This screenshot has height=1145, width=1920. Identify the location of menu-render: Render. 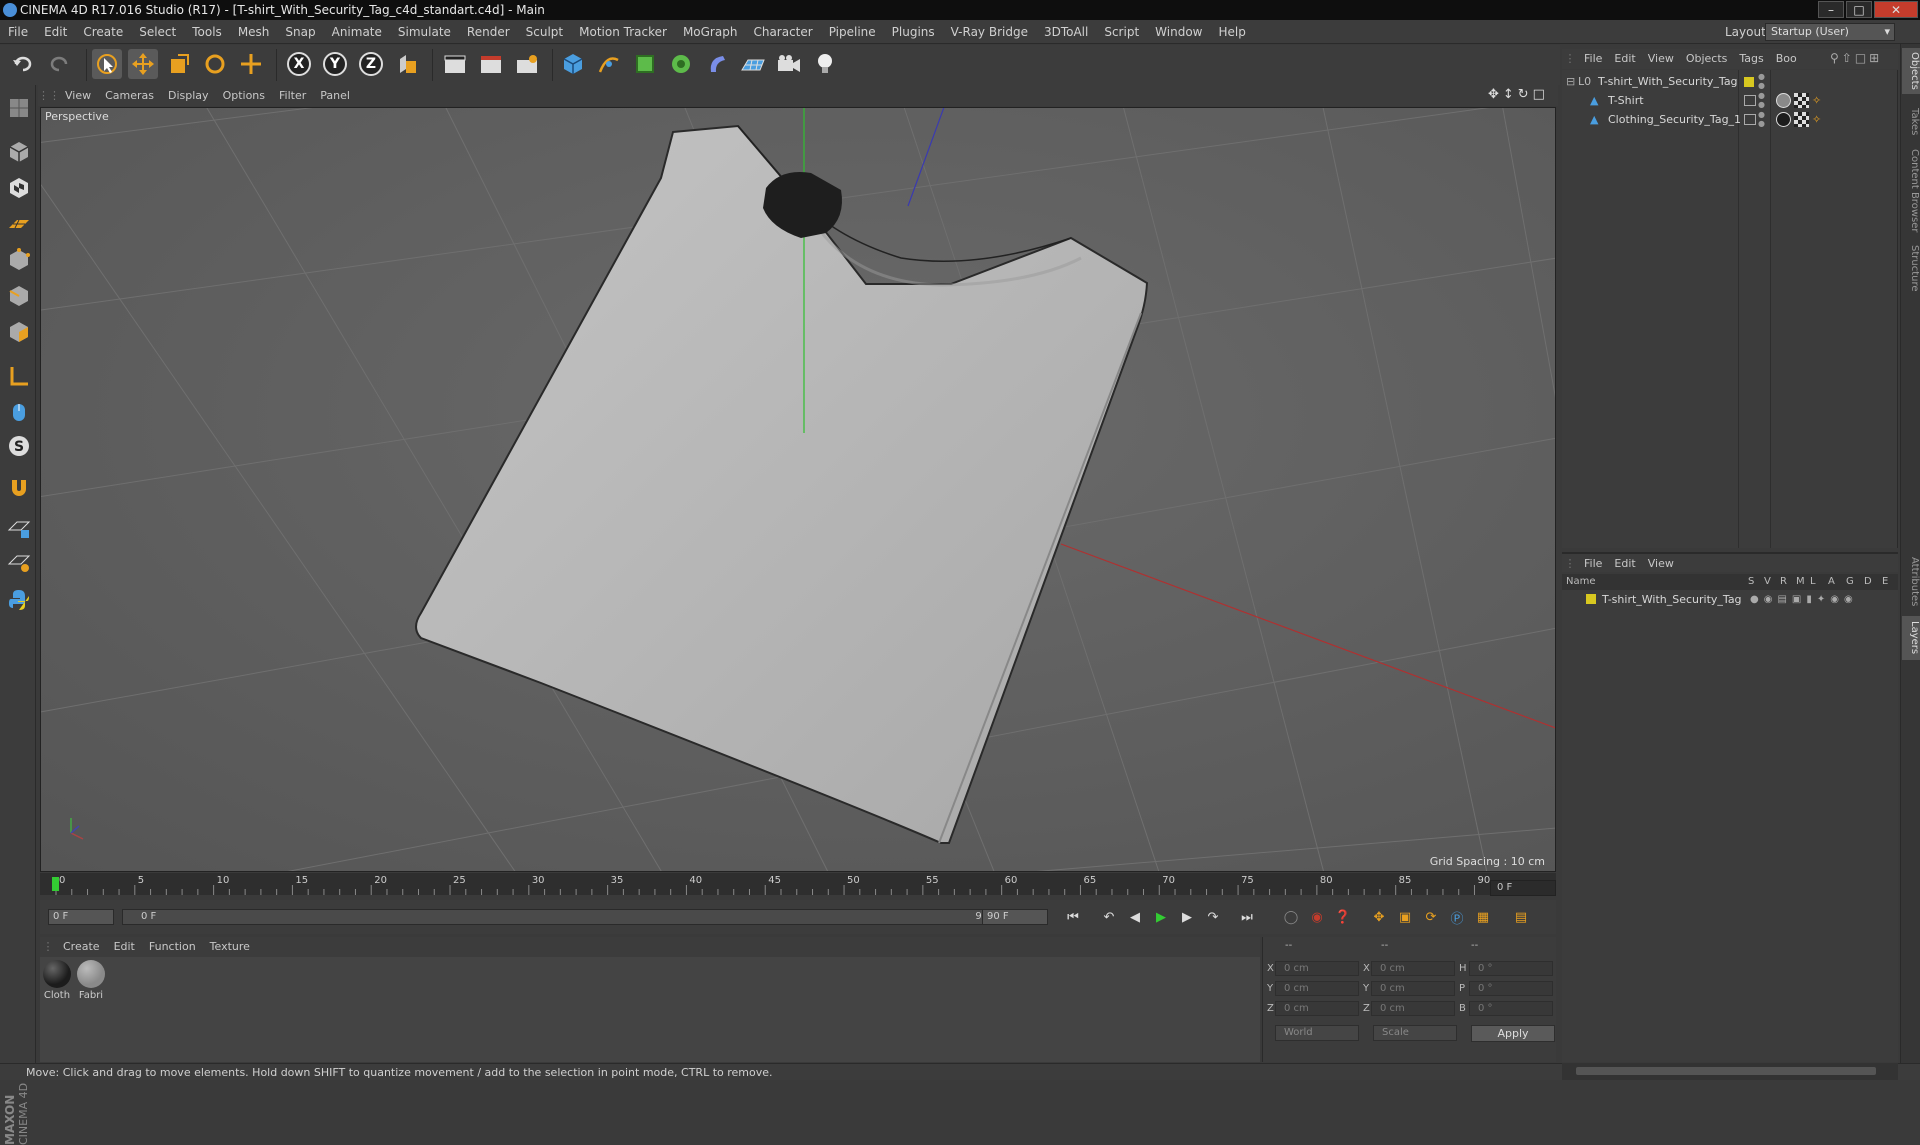
(488, 32).